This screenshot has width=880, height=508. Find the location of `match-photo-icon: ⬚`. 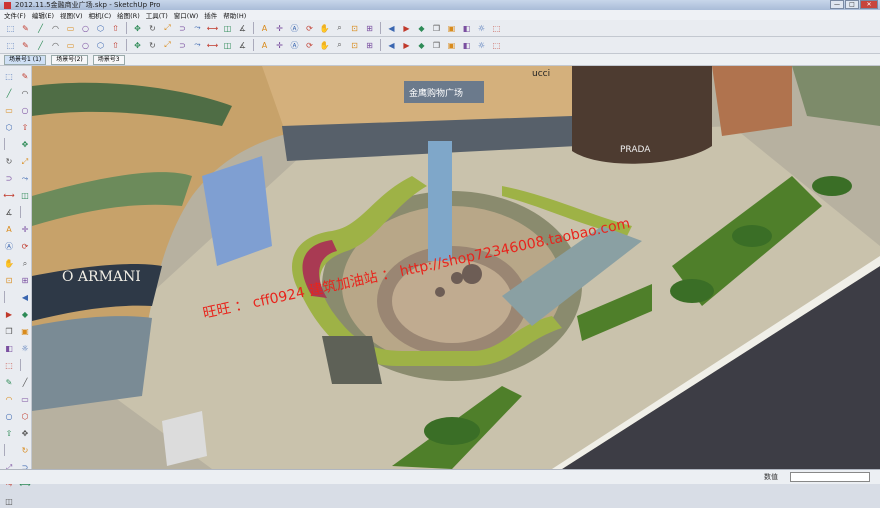

match-photo-icon: ⬚ is located at coordinates (496, 45).